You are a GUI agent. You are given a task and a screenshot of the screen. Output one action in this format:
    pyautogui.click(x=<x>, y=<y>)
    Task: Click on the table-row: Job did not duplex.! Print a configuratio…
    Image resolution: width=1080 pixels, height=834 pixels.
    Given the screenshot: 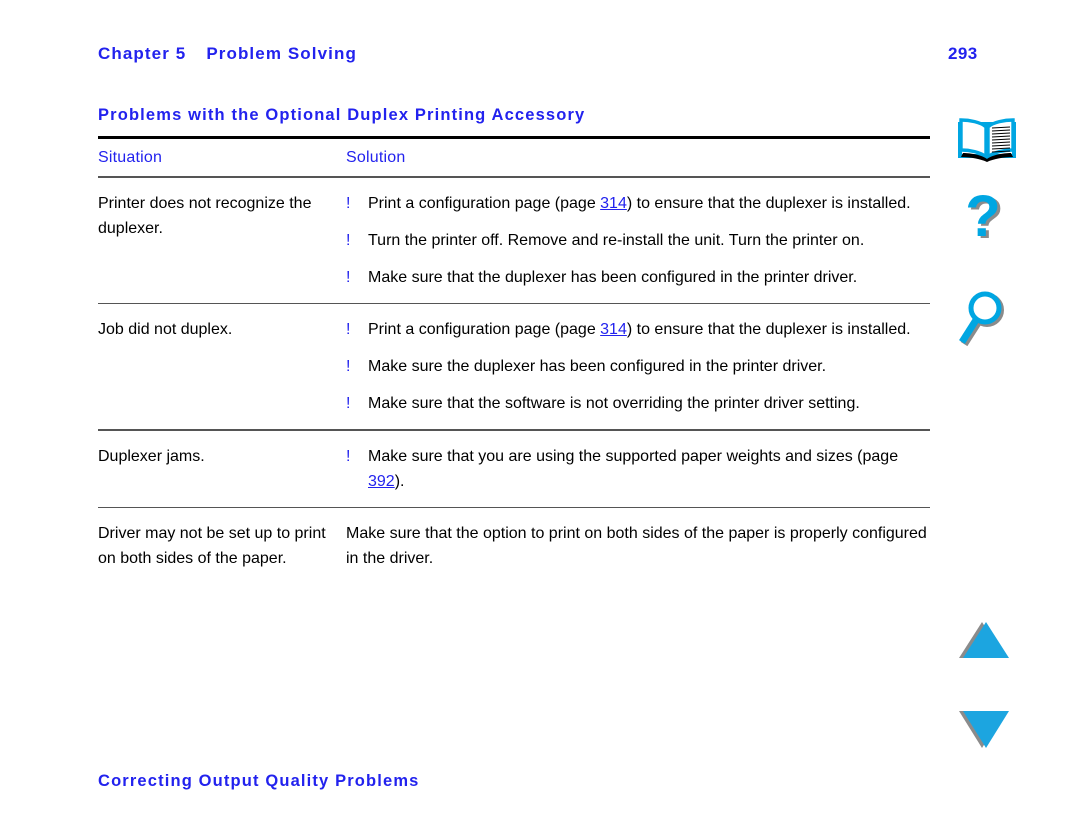 What is the action you would take?
    pyautogui.click(x=514, y=366)
    